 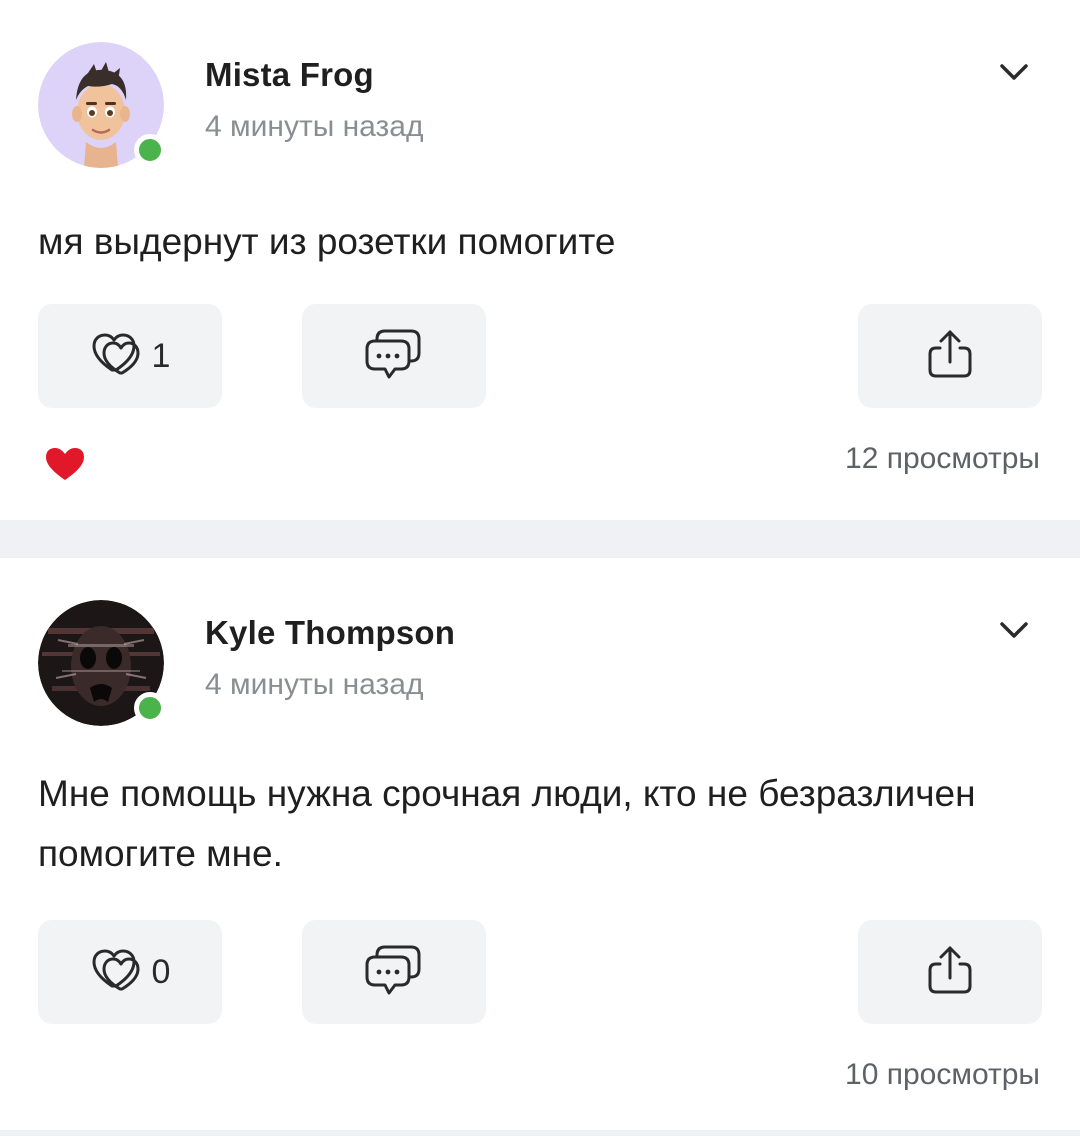 What do you see at coordinates (330, 633) in the screenshot?
I see `author-name: Kyle Thompson` at bounding box center [330, 633].